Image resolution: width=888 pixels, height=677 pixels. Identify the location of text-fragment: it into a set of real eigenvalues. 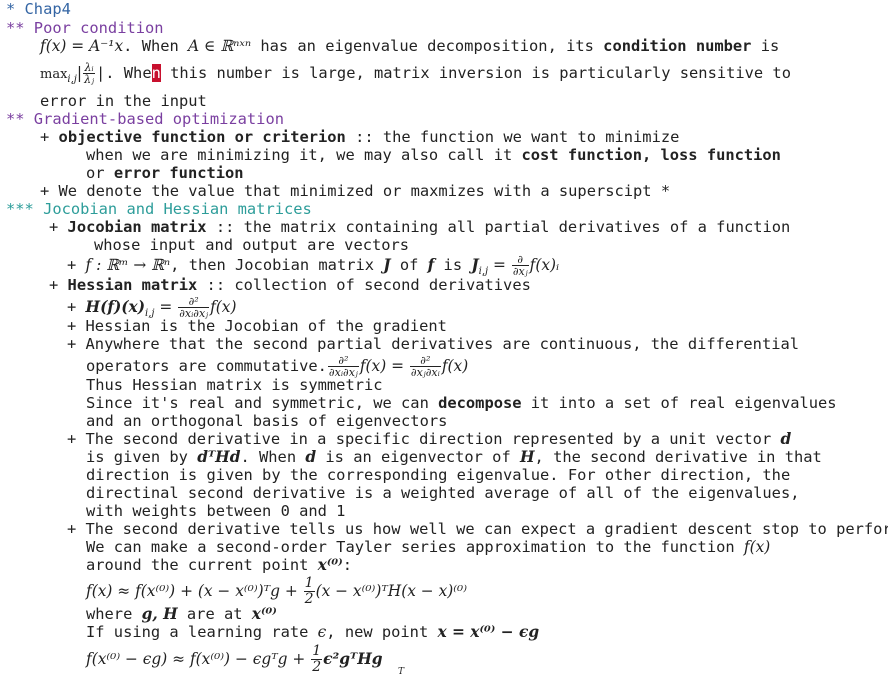
(679, 403).